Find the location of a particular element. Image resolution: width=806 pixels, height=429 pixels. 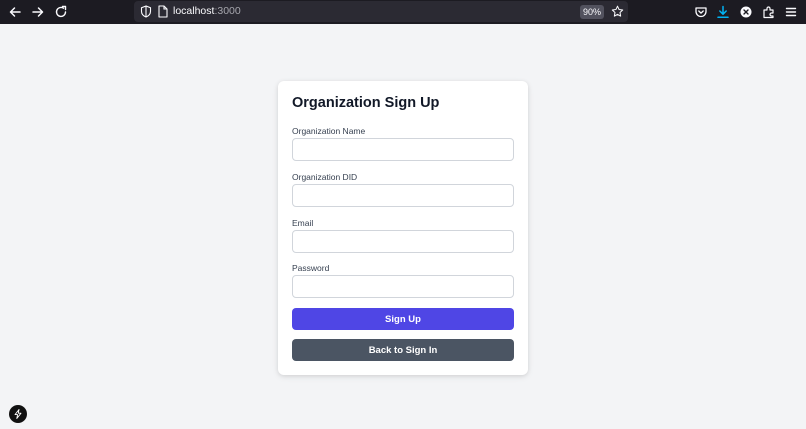

org-did-input is located at coordinates (403, 195).